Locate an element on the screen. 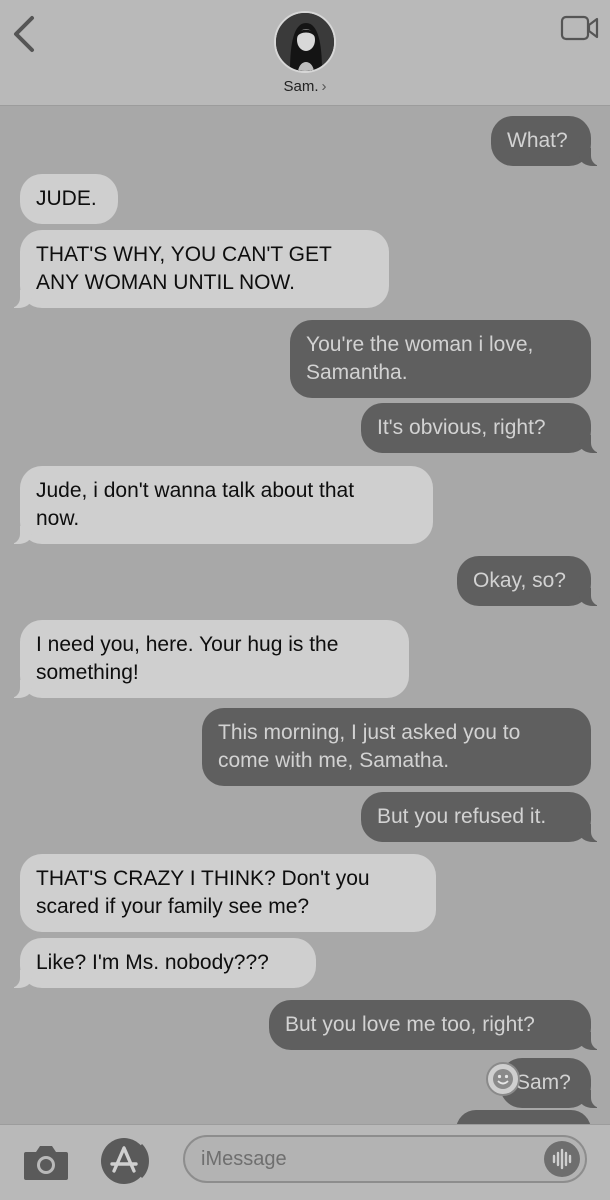 The height and width of the screenshot is (1200, 610). contact-name: Sam. is located at coordinates (301, 86).